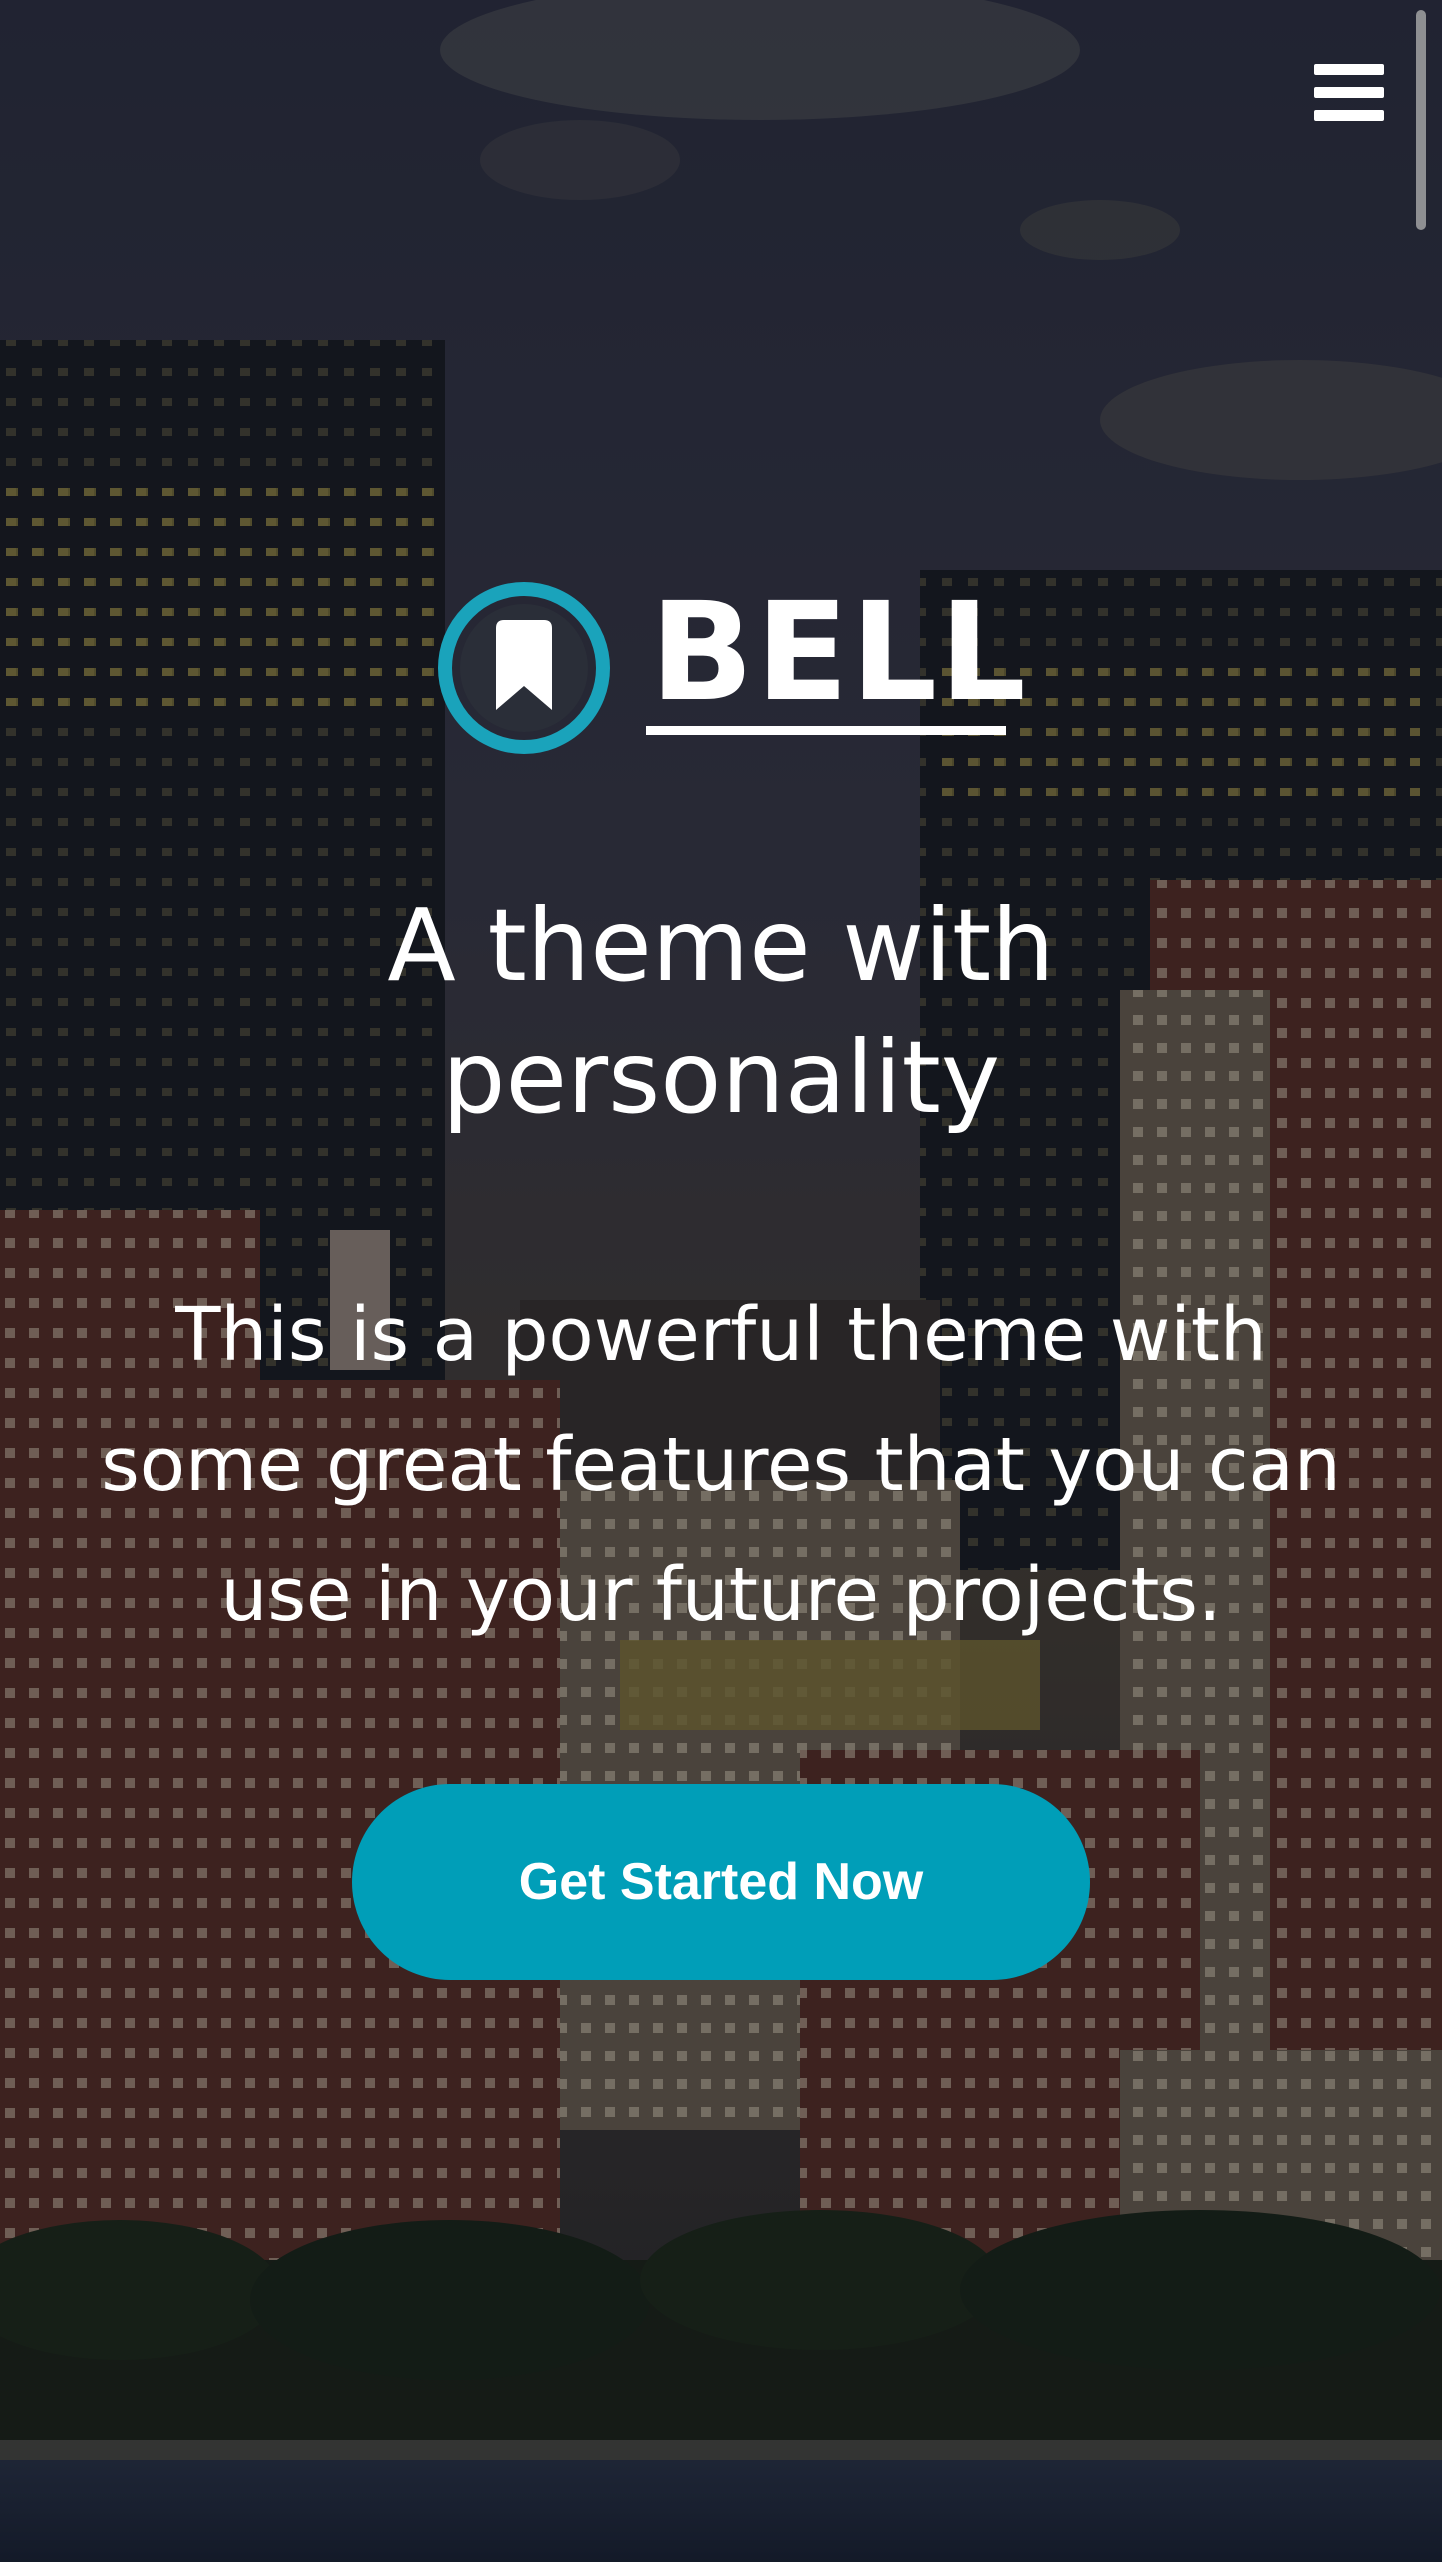 The image size is (1442, 2562). What do you see at coordinates (839, 653) in the screenshot?
I see `logo-wordmark: BELL` at bounding box center [839, 653].